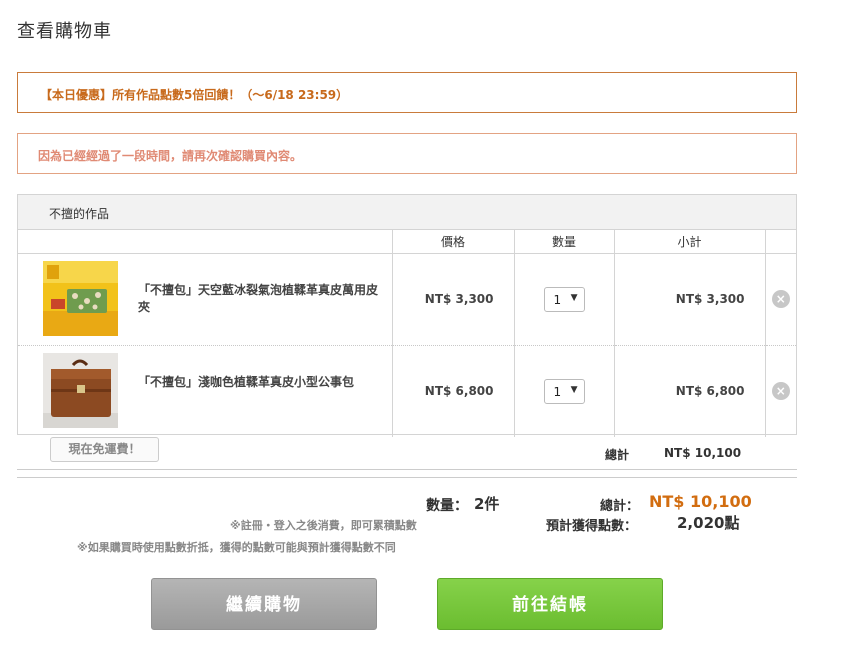  I want to click on promo-notice: 【本日優惠】所有作品點數5倍回饋！（～6/18 23:59）, so click(407, 92).